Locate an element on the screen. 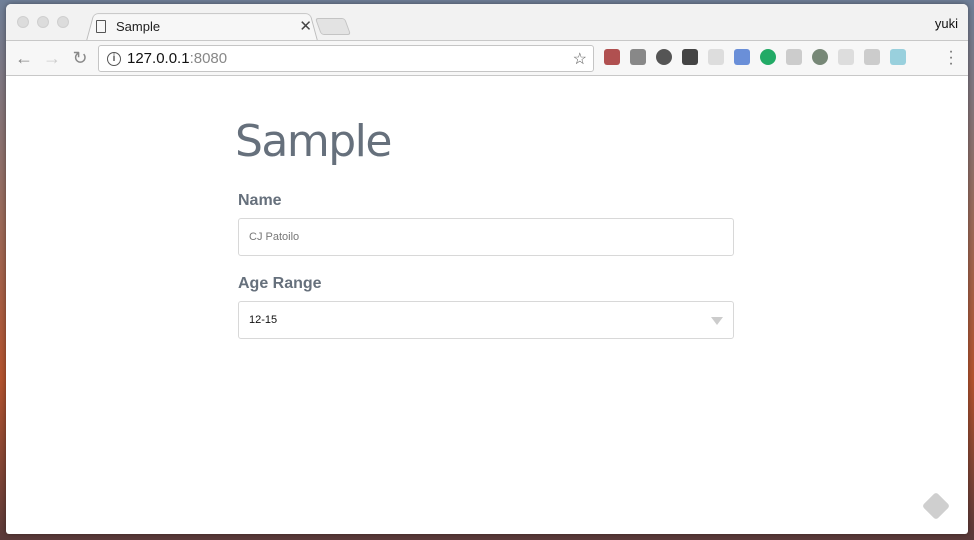  name-input is located at coordinates (486, 237).